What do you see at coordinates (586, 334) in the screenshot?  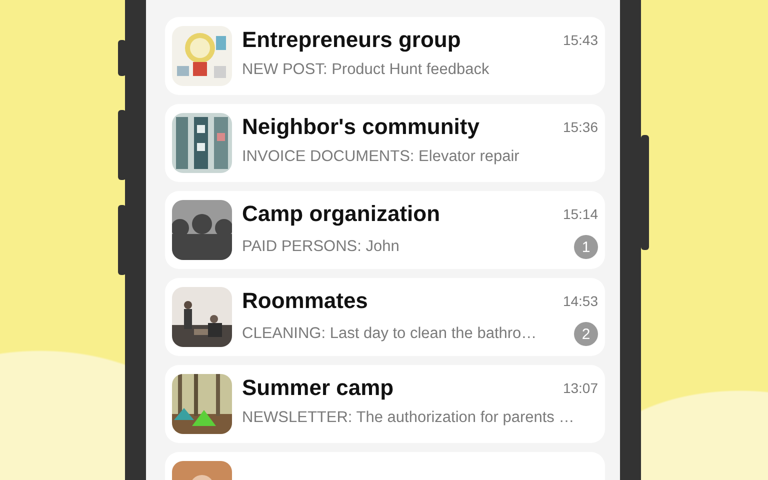 I see `unread-count: 2` at bounding box center [586, 334].